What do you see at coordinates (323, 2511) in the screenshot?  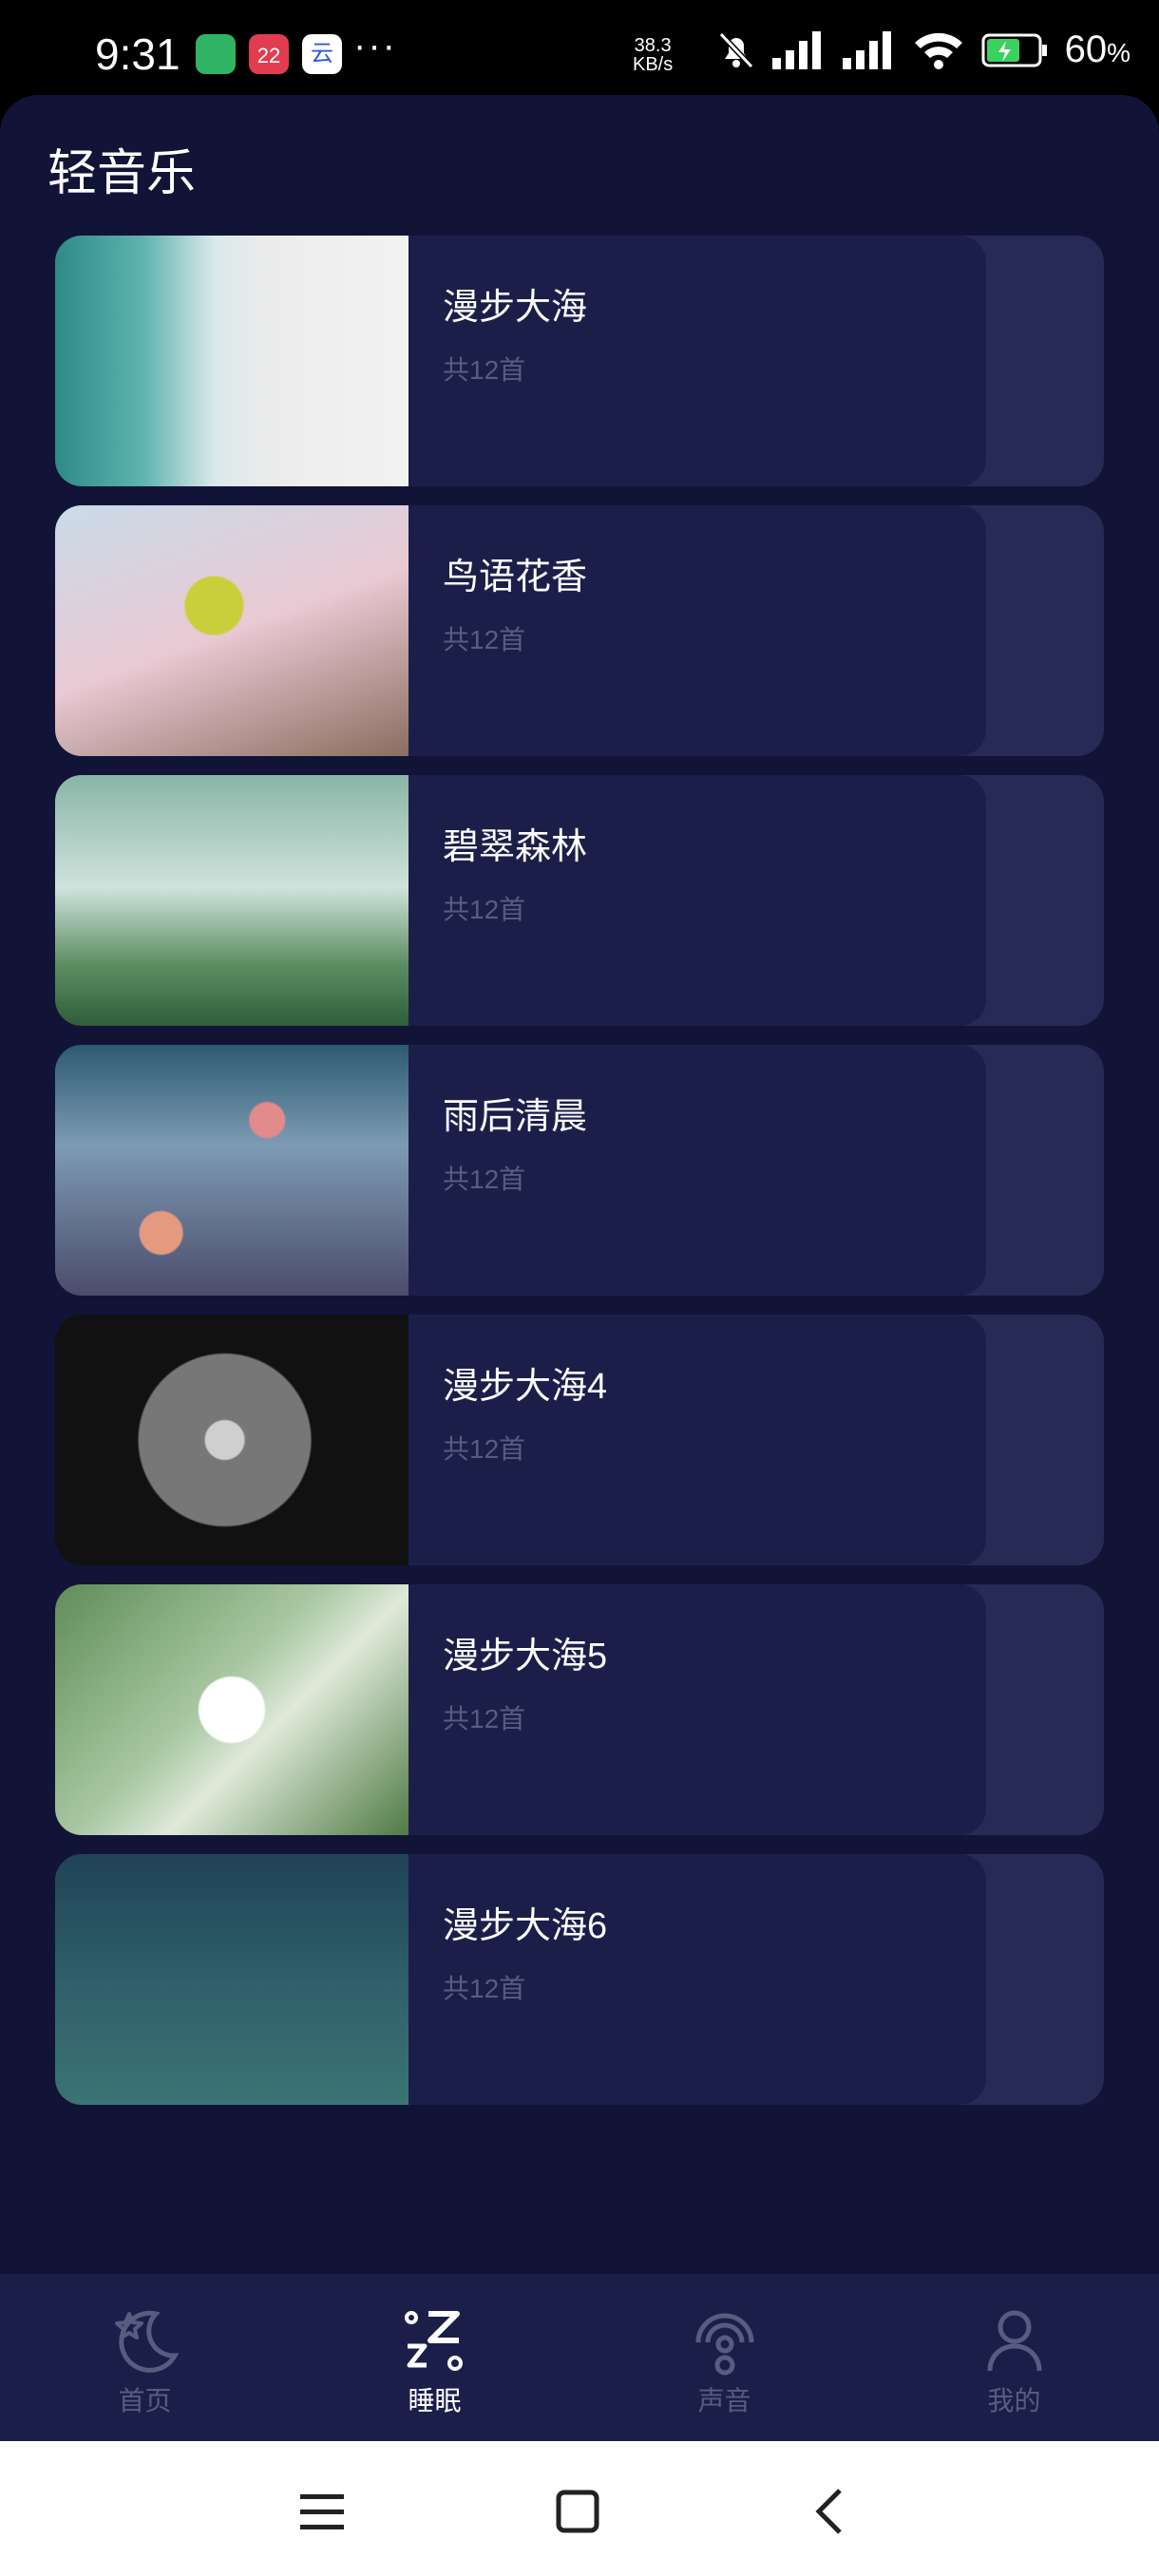 I see `menu-icon` at bounding box center [323, 2511].